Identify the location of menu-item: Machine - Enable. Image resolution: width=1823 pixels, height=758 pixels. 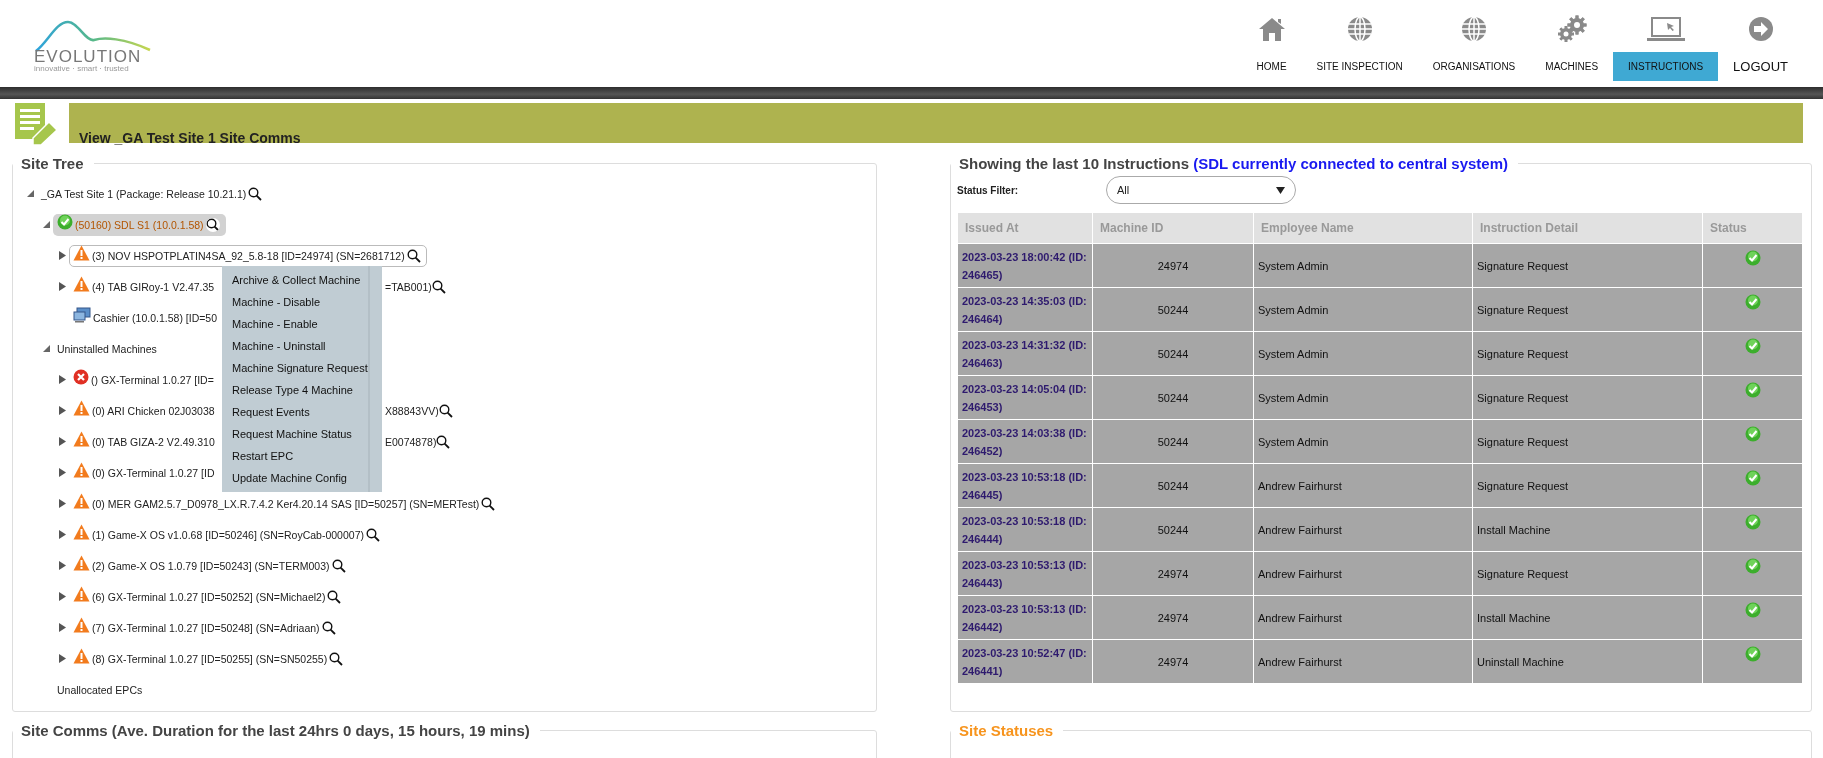
(296, 324).